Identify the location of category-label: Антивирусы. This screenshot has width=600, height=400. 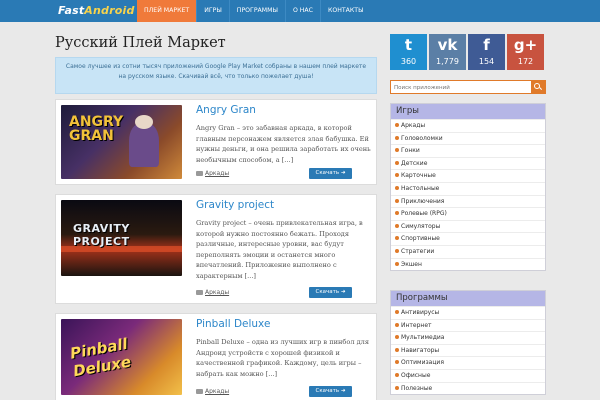
(420, 312).